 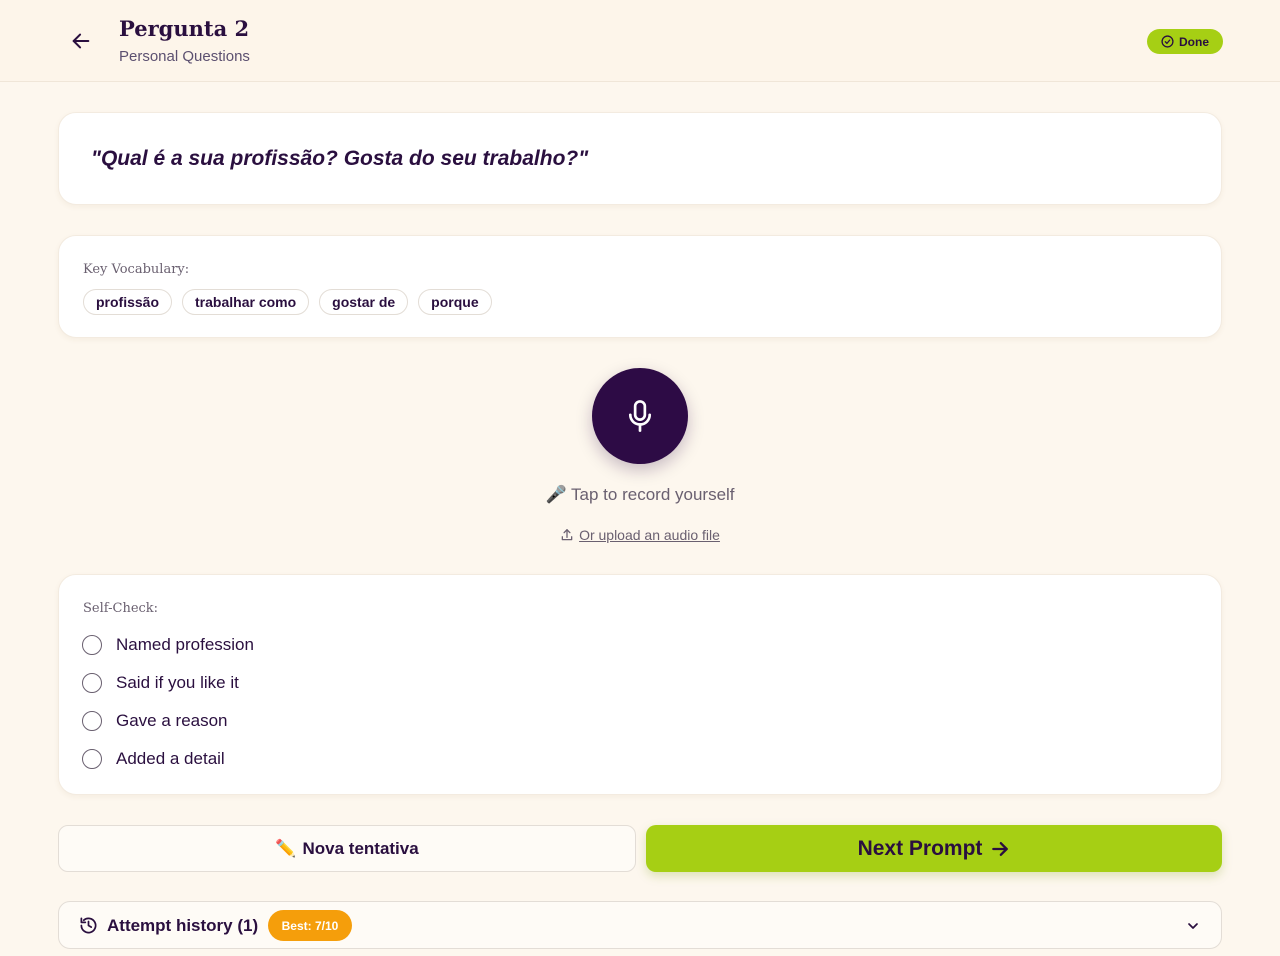 I want to click on arrow-left-icon, so click(x=81, y=41).